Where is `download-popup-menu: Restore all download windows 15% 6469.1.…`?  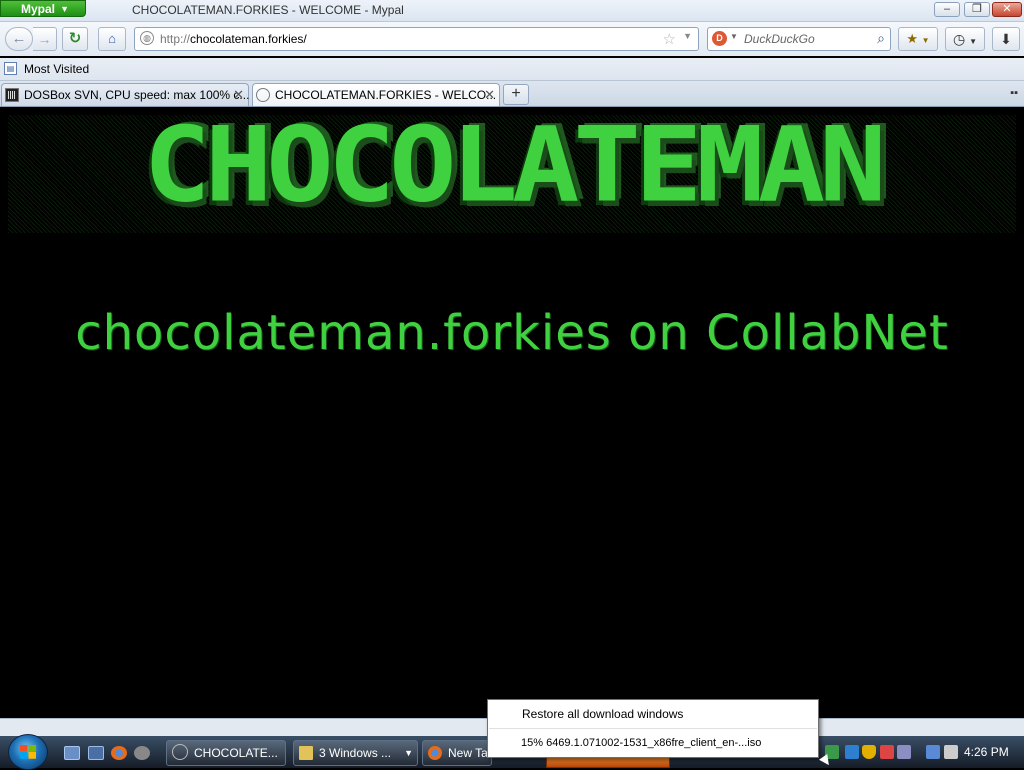 download-popup-menu: Restore all download windows 15% 6469.1.… is located at coordinates (653, 728).